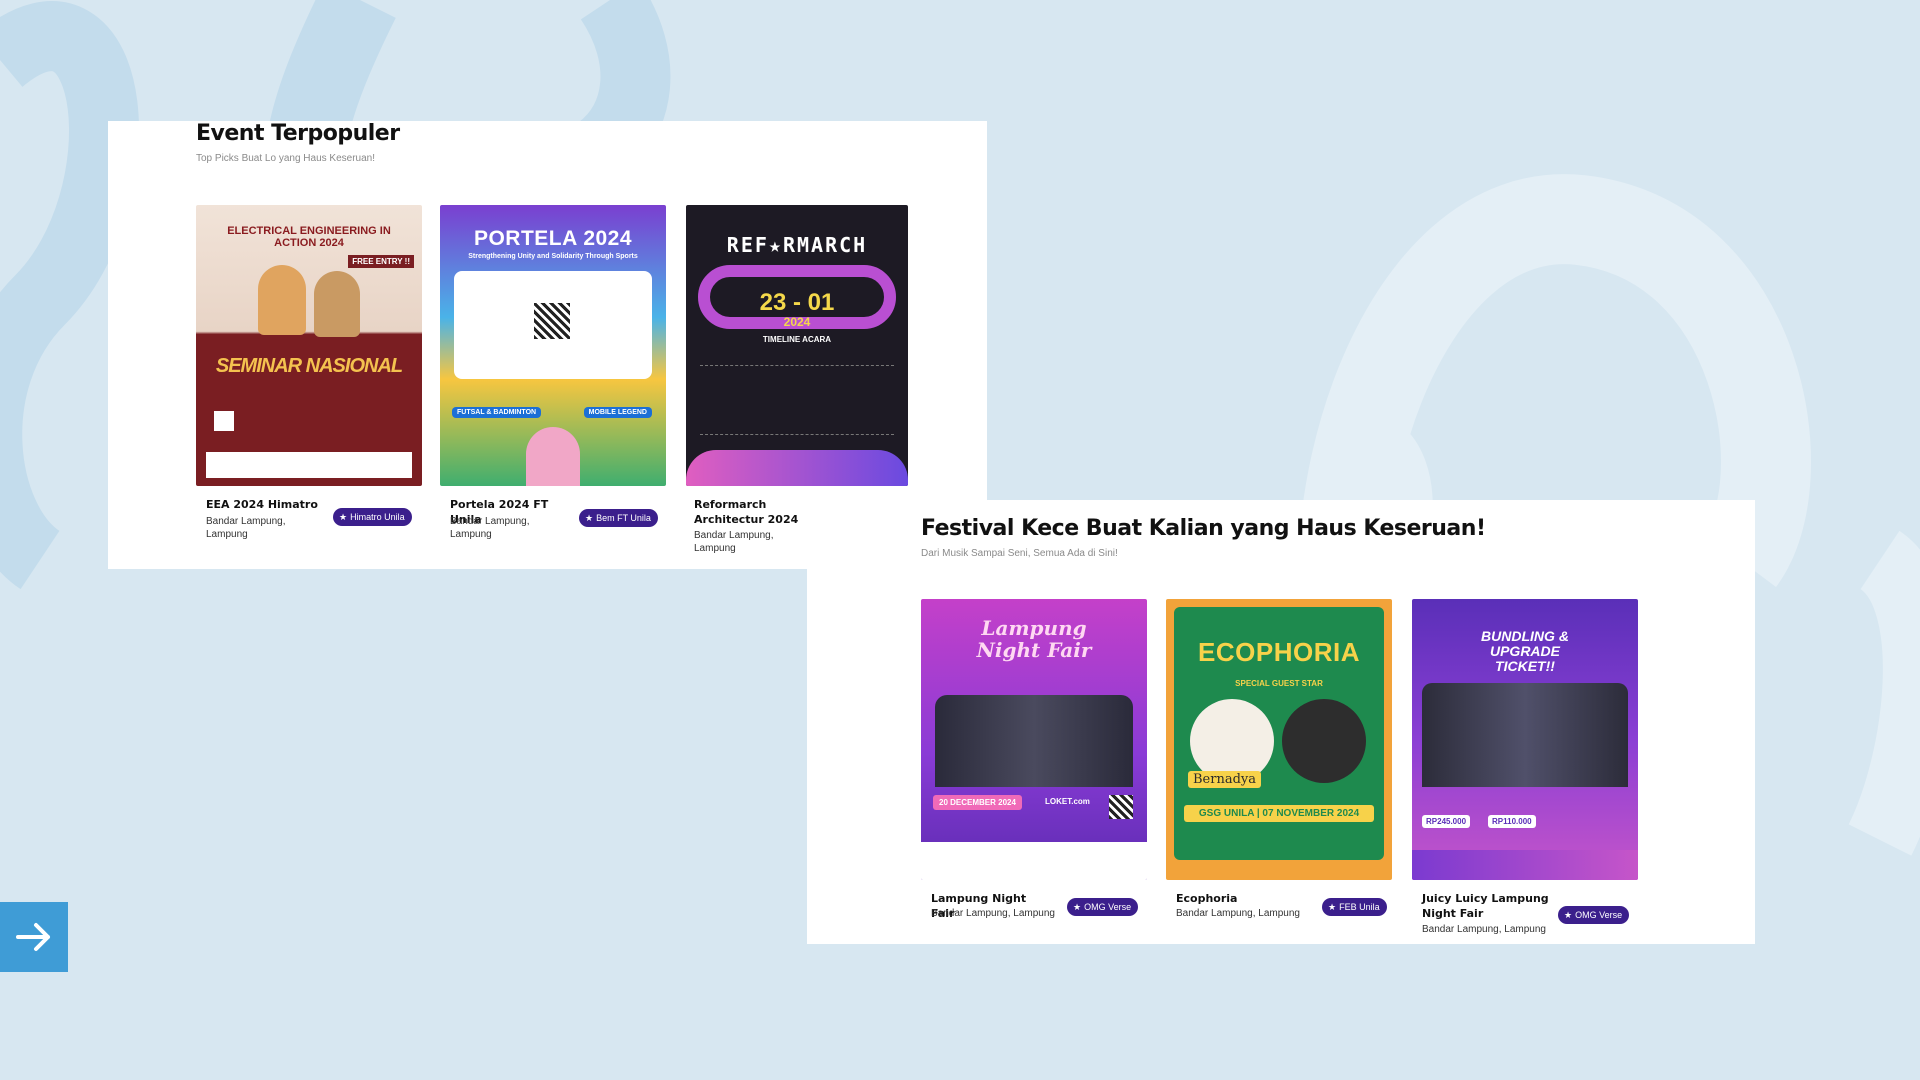  I want to click on arrow-right-icon, so click(33, 937).